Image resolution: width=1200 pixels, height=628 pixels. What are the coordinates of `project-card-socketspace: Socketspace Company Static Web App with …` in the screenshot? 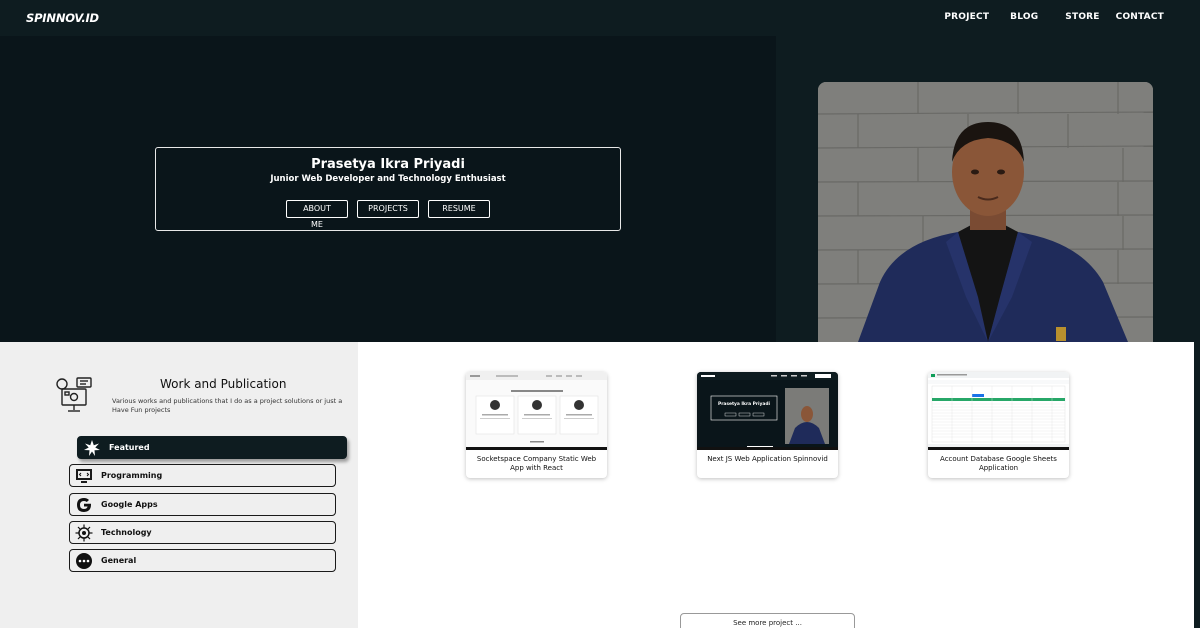 It's located at (536, 425).